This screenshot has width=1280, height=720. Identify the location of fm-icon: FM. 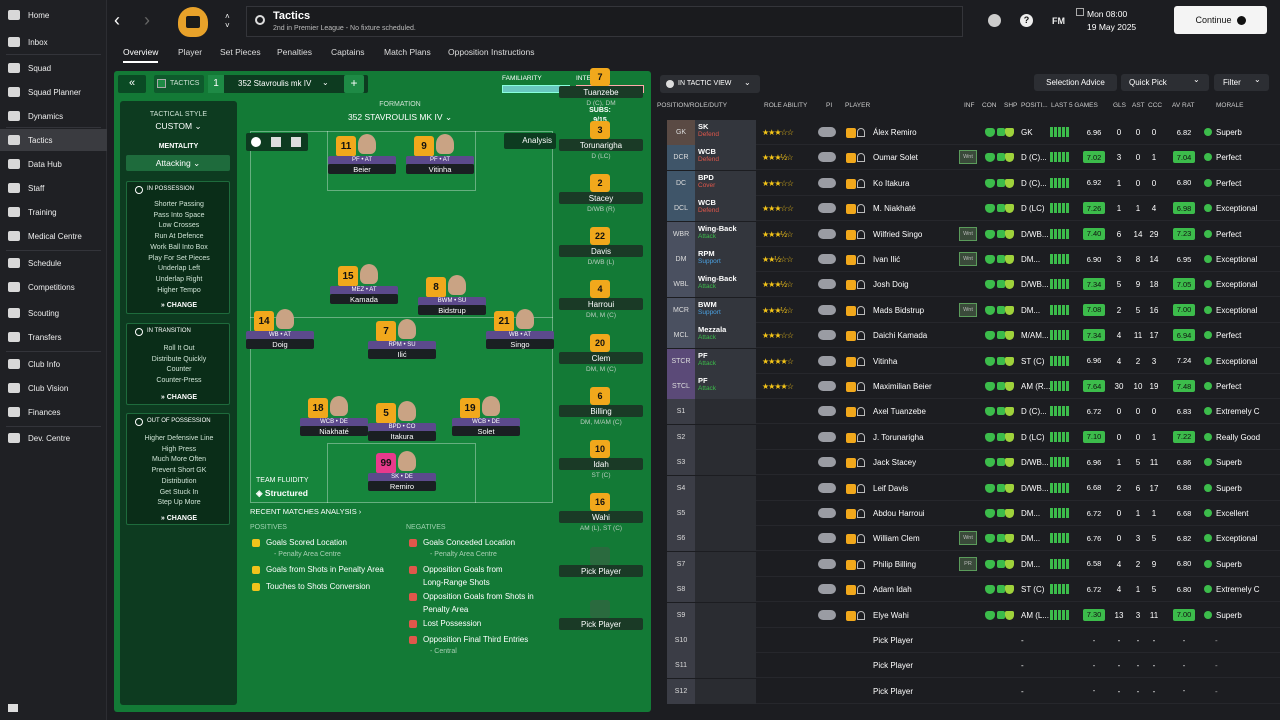
(1058, 21).